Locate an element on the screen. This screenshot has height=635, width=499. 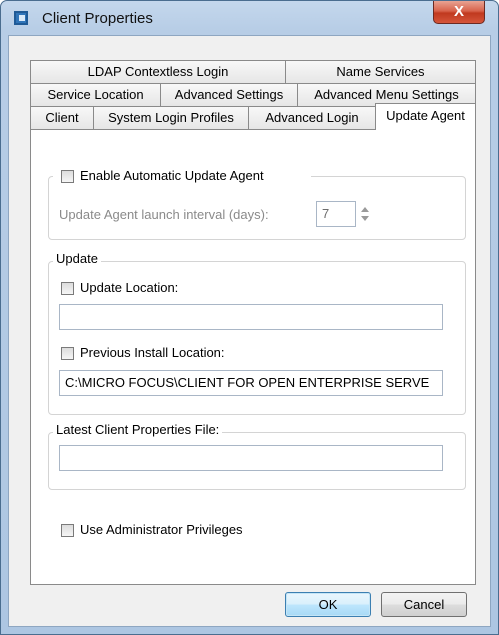
previous-install-label: Previous Install Location: is located at coordinates (152, 352).